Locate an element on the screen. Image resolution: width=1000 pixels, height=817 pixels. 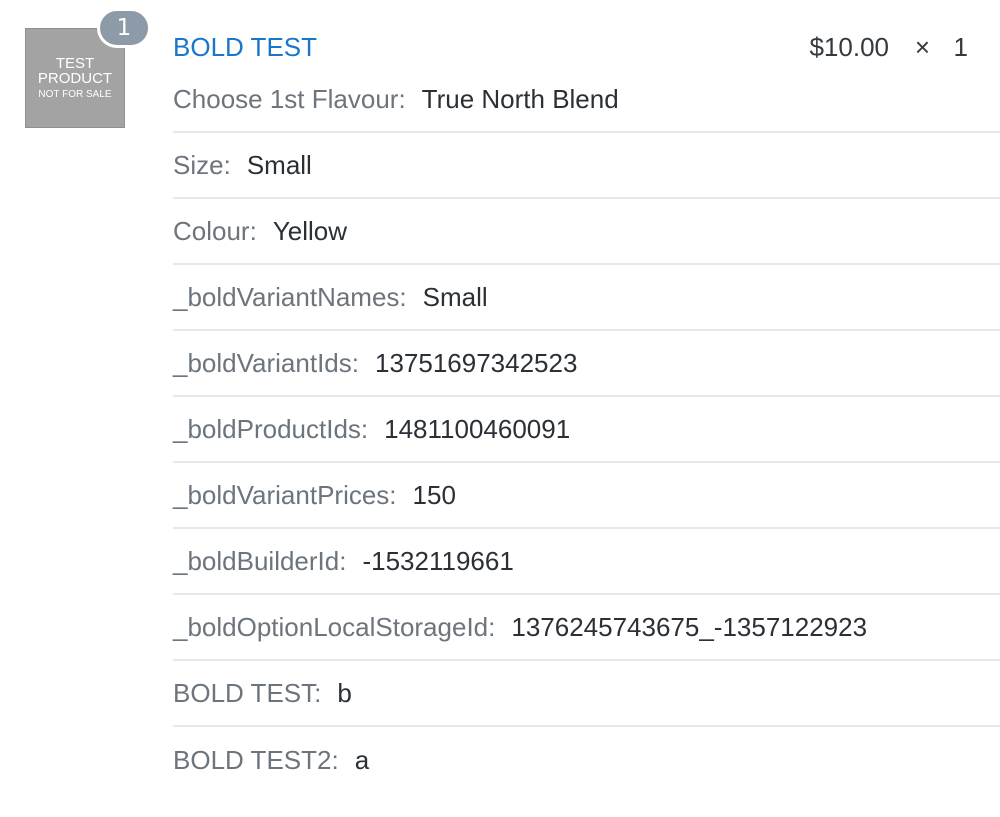
property-value: True North Blend is located at coordinates (520, 99).